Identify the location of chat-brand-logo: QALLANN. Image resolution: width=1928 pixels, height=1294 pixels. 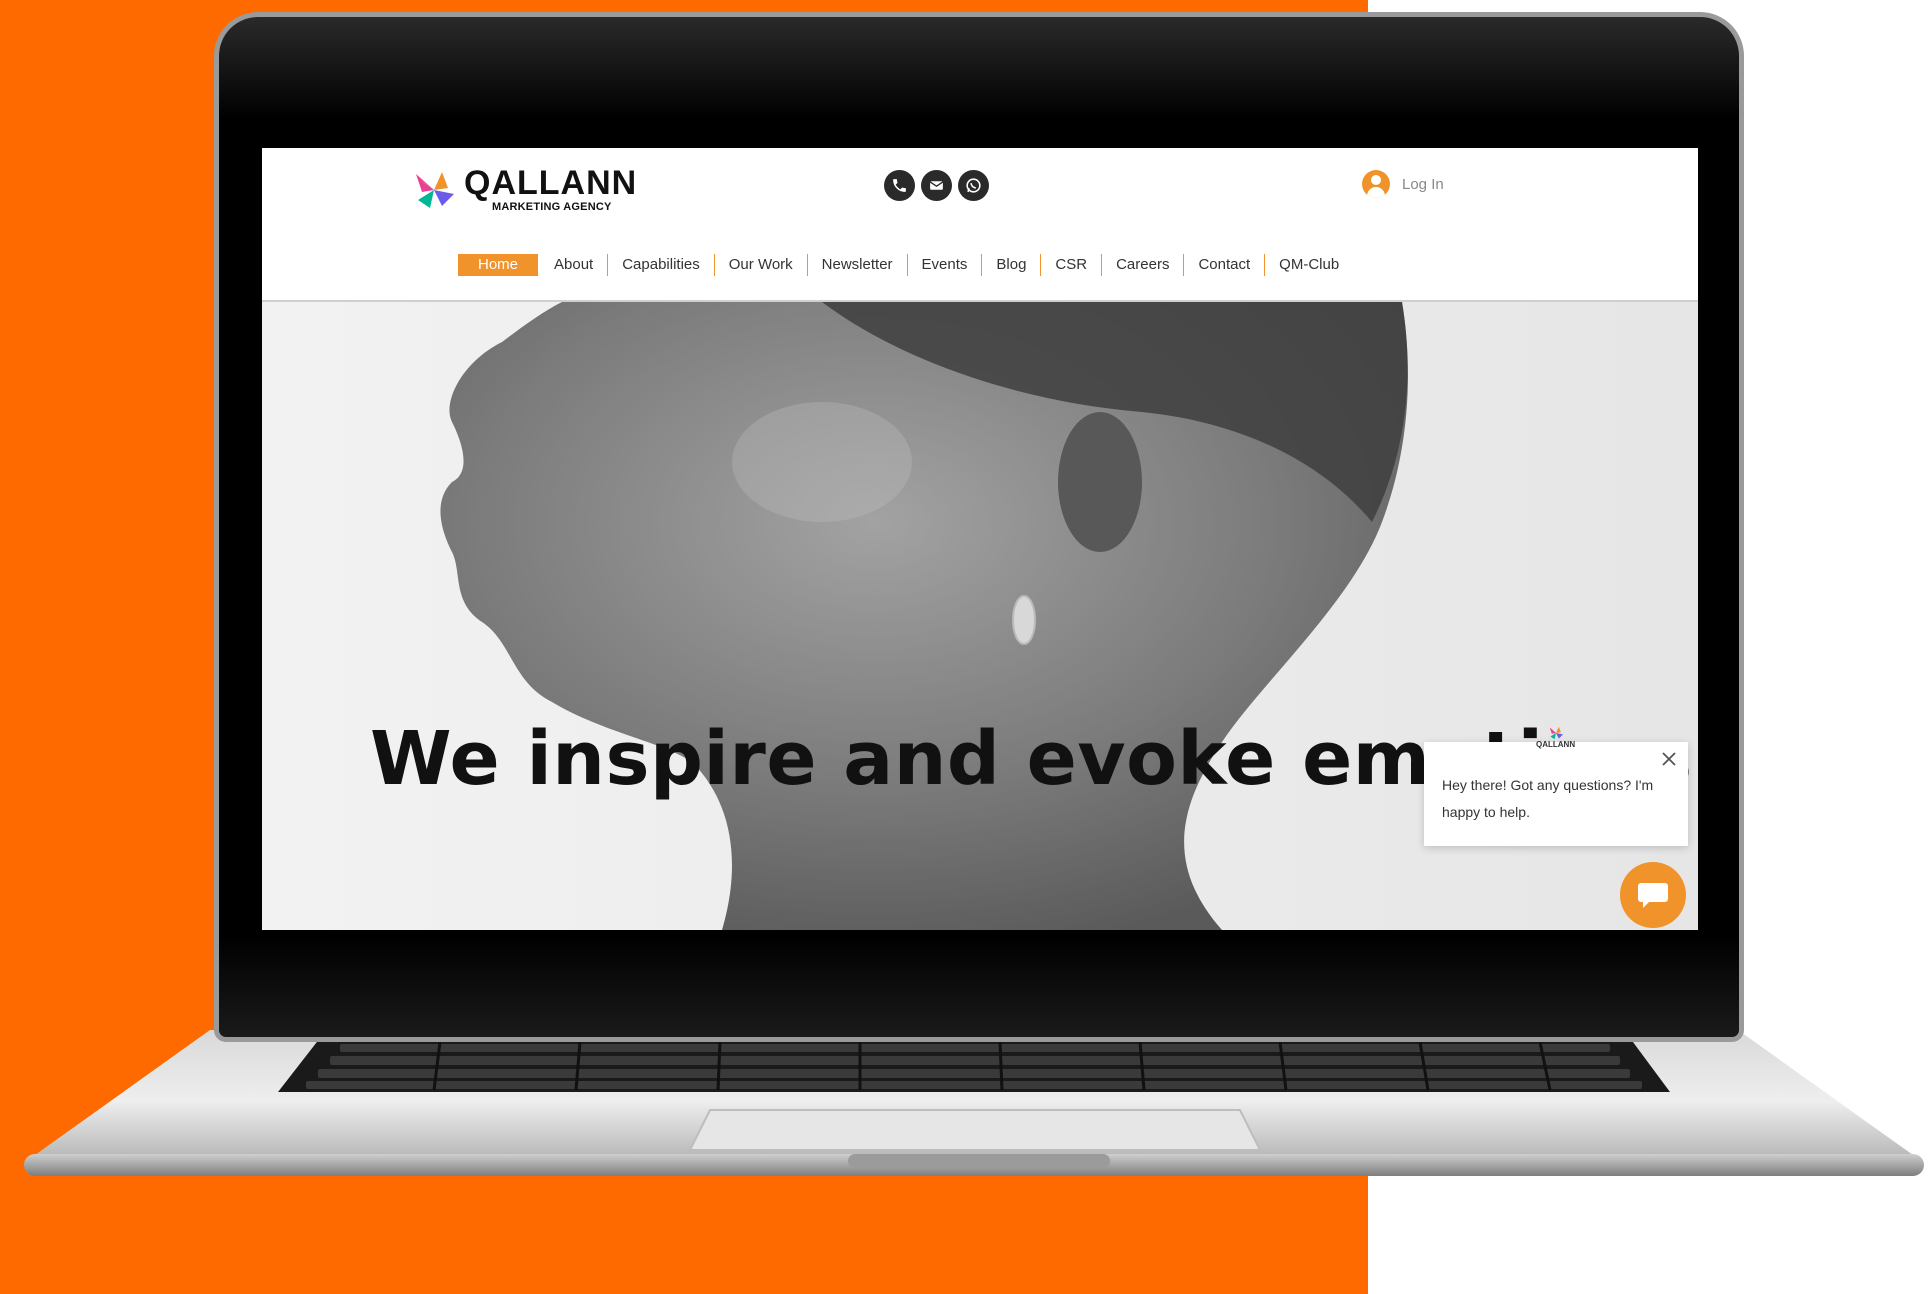
(1556, 739).